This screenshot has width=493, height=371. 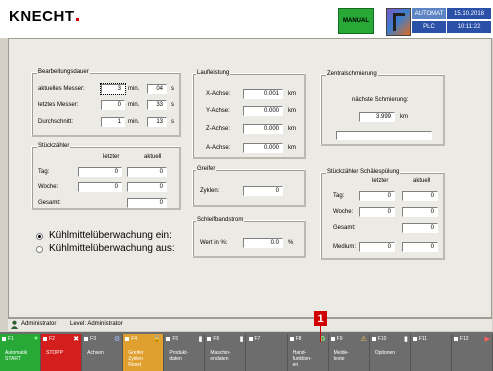 What do you see at coordinates (49, 203) in the screenshot?
I see `gesamt-label: Gesamt:` at bounding box center [49, 203].